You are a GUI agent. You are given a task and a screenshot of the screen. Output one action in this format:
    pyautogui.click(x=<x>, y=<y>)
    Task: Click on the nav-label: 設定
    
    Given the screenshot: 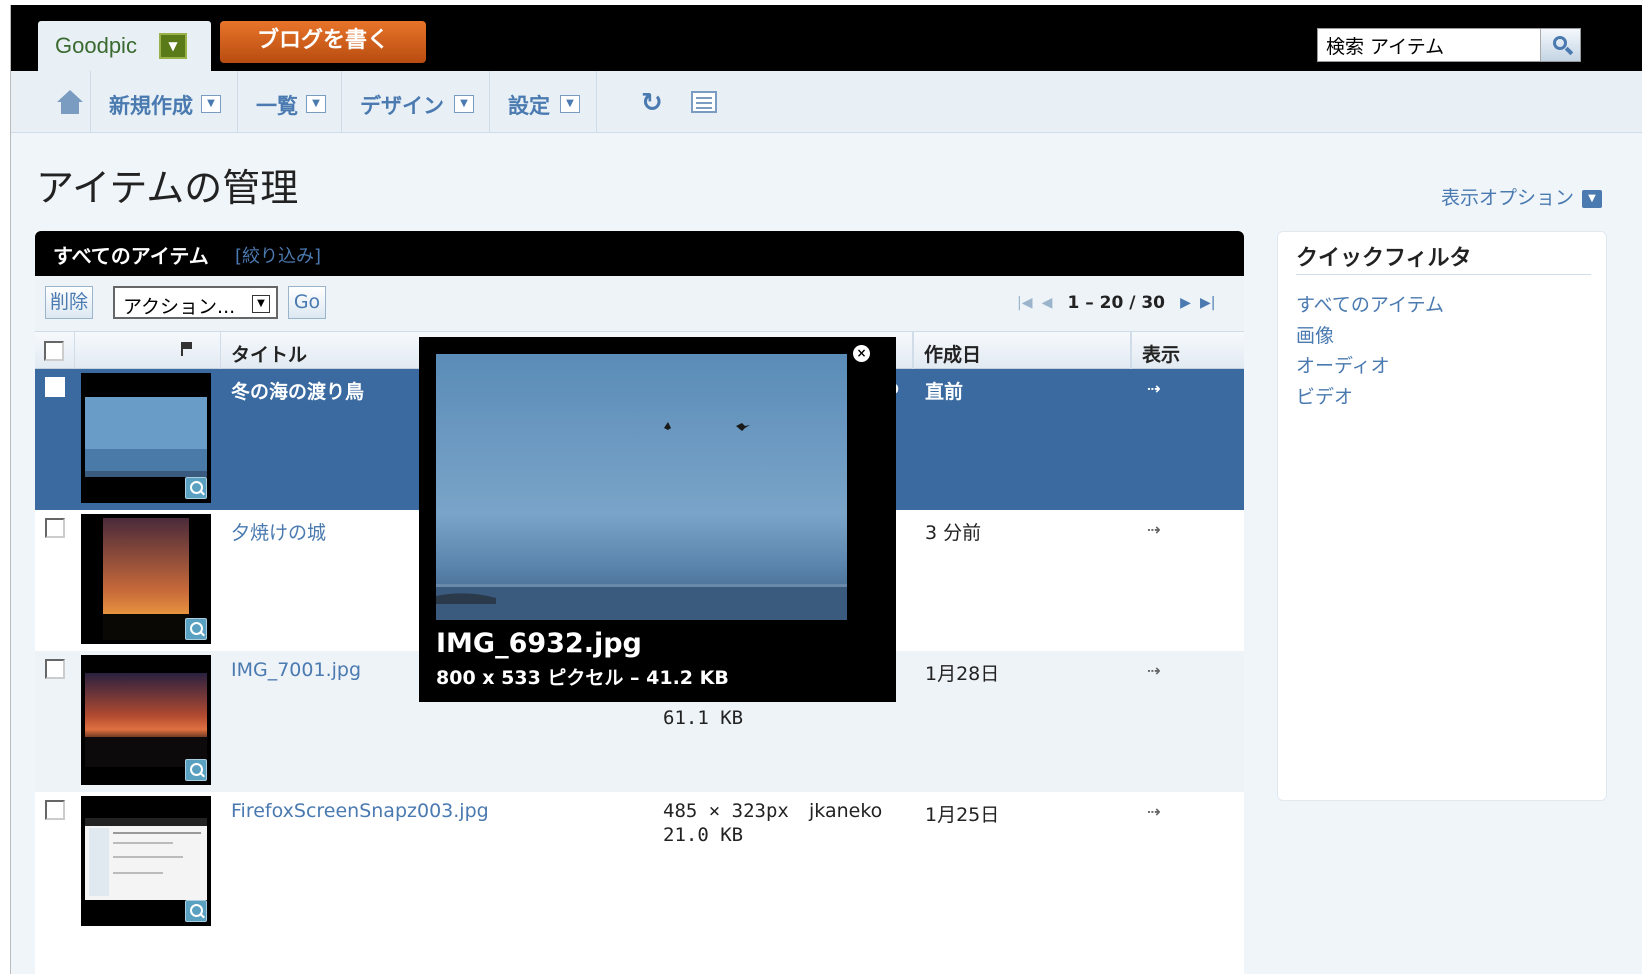 What is the action you would take?
    pyautogui.click(x=529, y=106)
    